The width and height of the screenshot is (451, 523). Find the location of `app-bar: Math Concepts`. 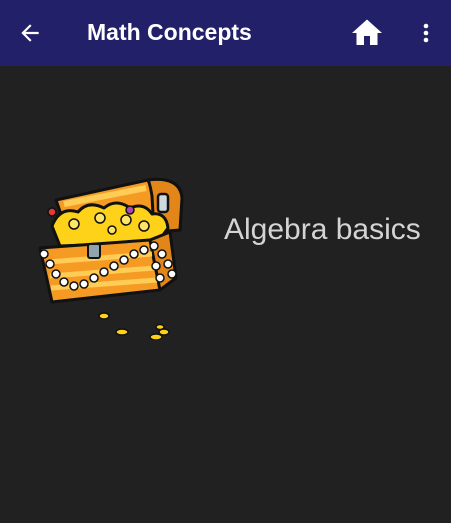

app-bar: Math Concepts is located at coordinates (225, 33).